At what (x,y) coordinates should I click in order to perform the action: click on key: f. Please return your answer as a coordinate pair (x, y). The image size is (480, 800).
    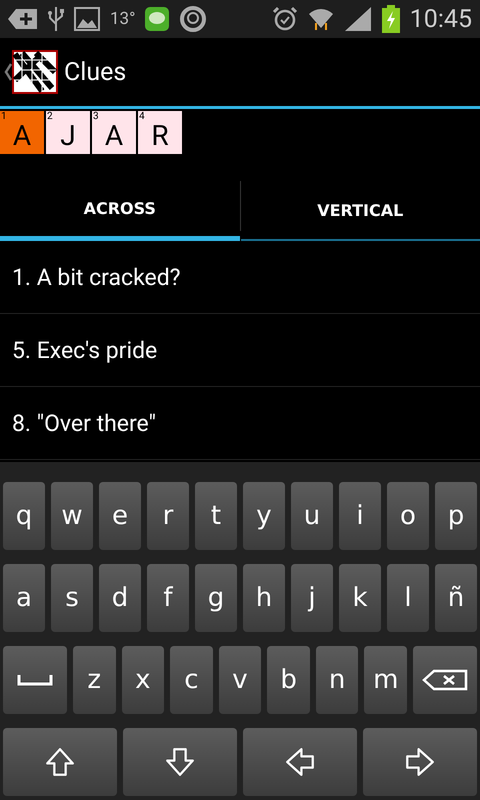
    Looking at the image, I should click on (168, 598).